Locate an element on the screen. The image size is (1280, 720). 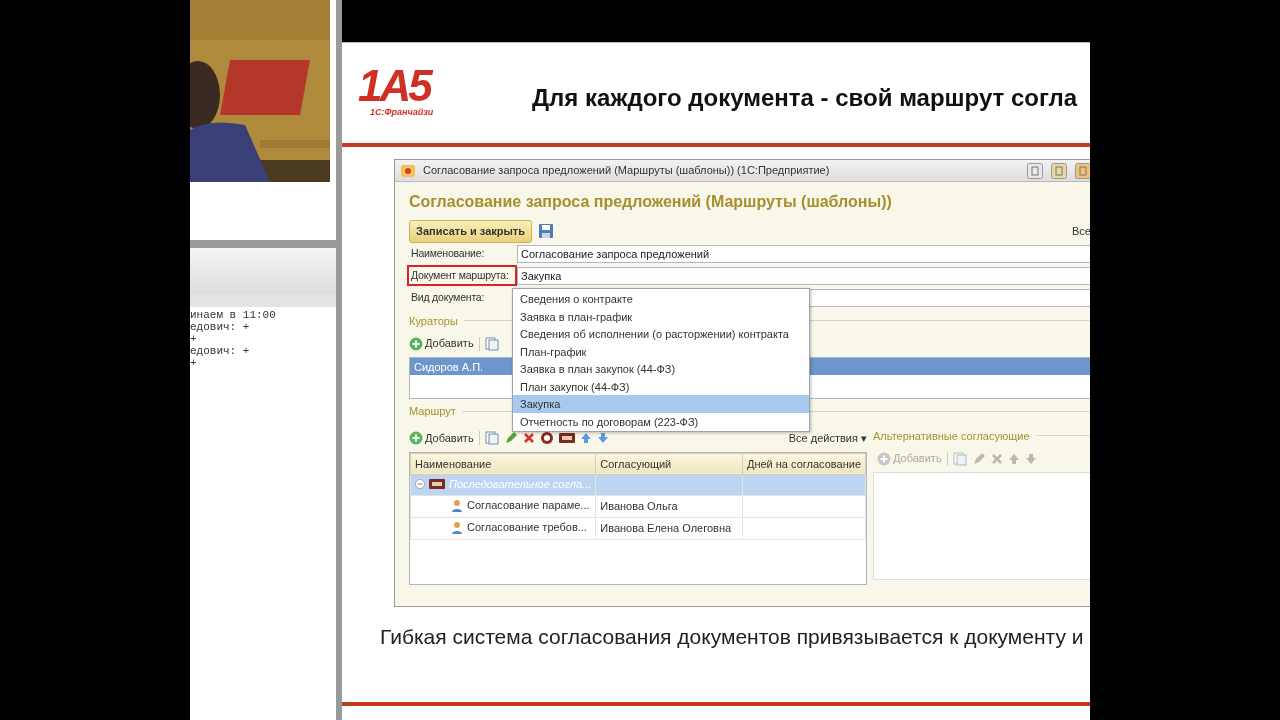
field-label: Наименование: is located at coordinates (448, 253).